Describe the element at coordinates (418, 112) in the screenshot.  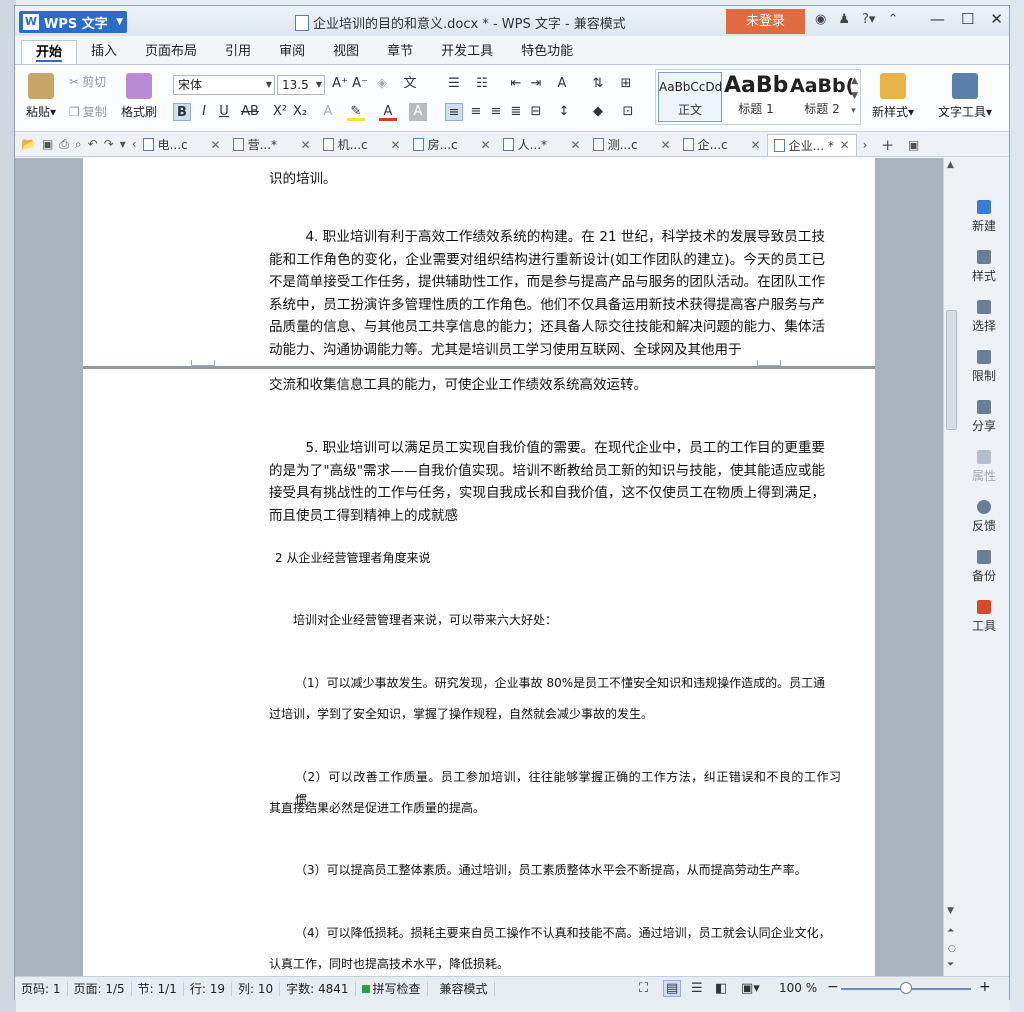
I see `char-shading-icon: A` at that location.